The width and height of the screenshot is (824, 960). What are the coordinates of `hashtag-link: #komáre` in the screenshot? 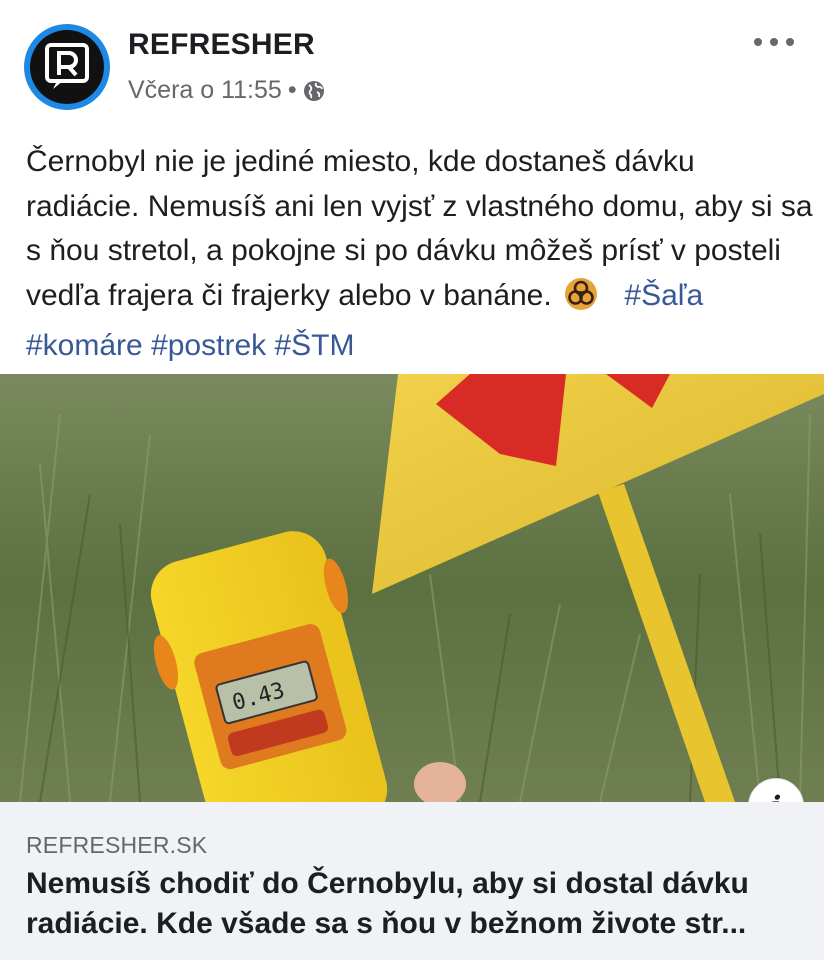 It's located at (84, 345).